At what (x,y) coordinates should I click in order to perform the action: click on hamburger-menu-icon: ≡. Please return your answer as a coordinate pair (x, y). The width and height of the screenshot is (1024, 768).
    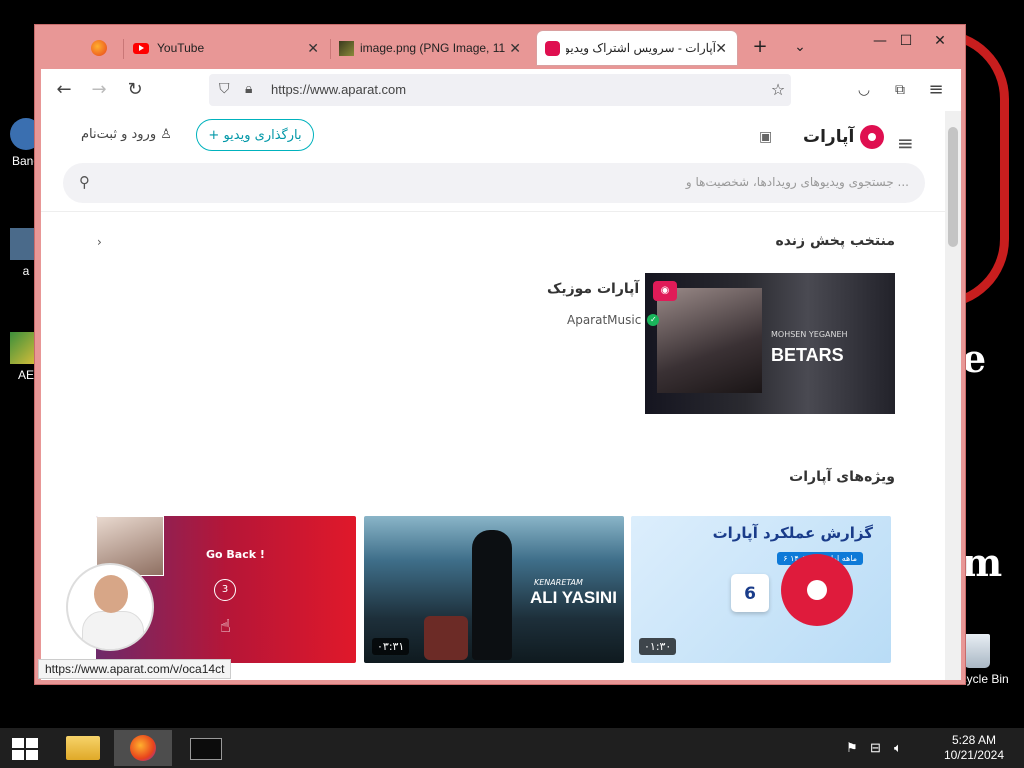
    Looking at the image, I should click on (905, 143).